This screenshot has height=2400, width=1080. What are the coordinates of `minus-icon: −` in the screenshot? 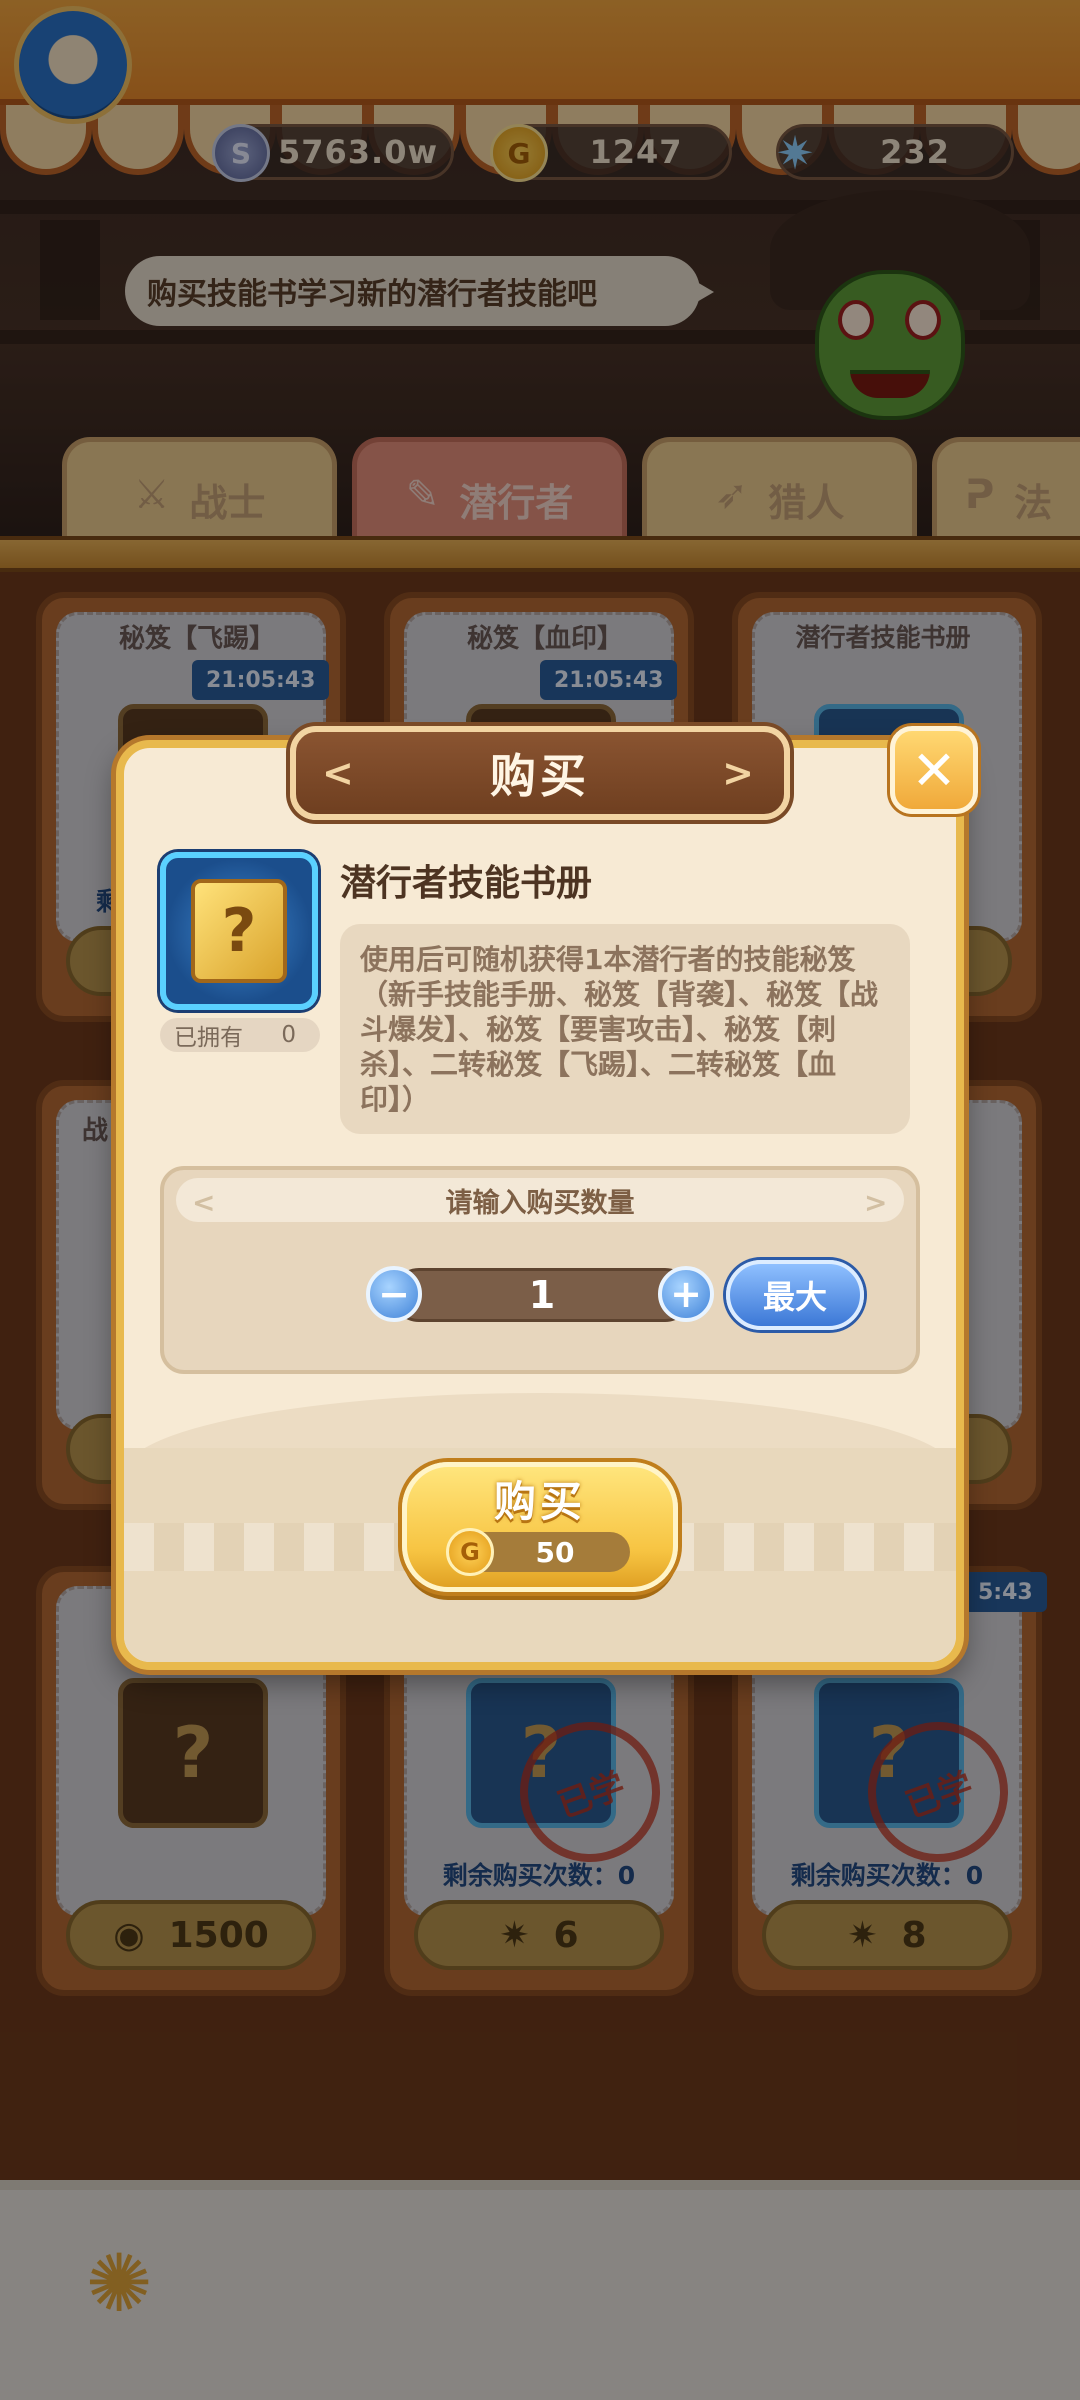 It's located at (394, 1294).